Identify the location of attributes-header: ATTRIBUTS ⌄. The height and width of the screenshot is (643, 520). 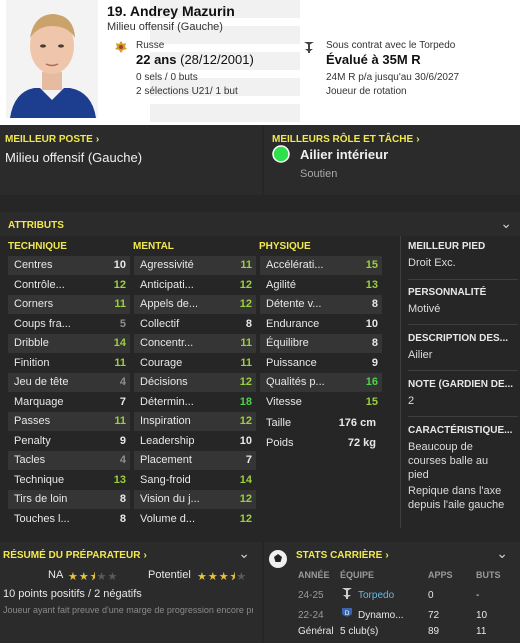
(260, 224).